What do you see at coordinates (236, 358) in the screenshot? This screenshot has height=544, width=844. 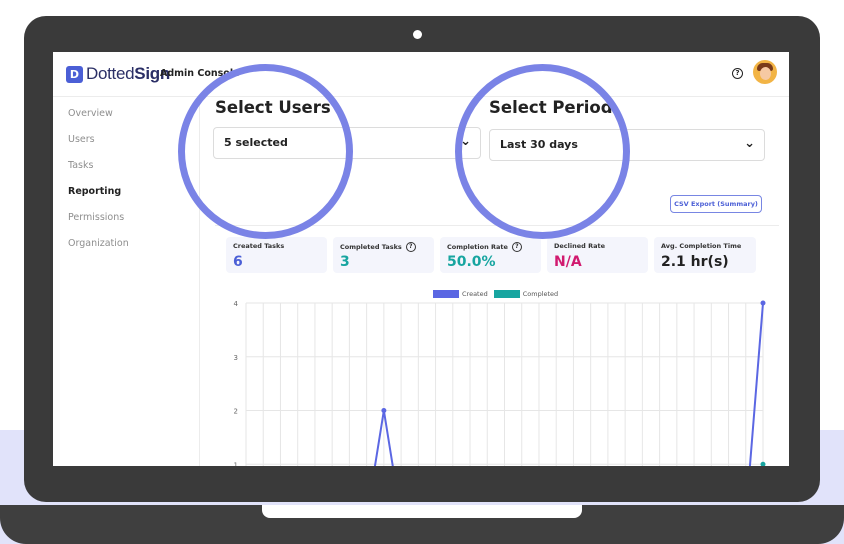 I see `y-tick-label: 3` at bounding box center [236, 358].